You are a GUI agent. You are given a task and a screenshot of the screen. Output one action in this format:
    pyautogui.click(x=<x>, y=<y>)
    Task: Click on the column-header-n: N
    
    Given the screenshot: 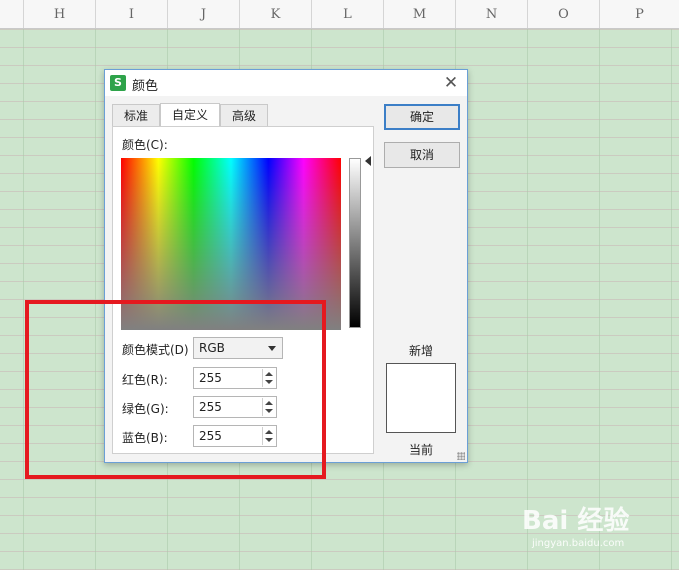 What is the action you would take?
    pyautogui.click(x=491, y=14)
    